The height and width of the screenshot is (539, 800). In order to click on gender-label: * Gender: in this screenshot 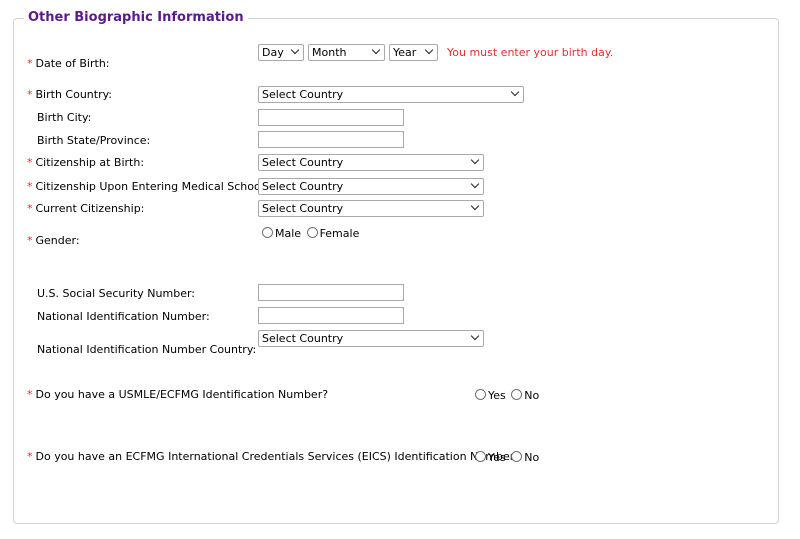, I will do `click(53, 240)`.